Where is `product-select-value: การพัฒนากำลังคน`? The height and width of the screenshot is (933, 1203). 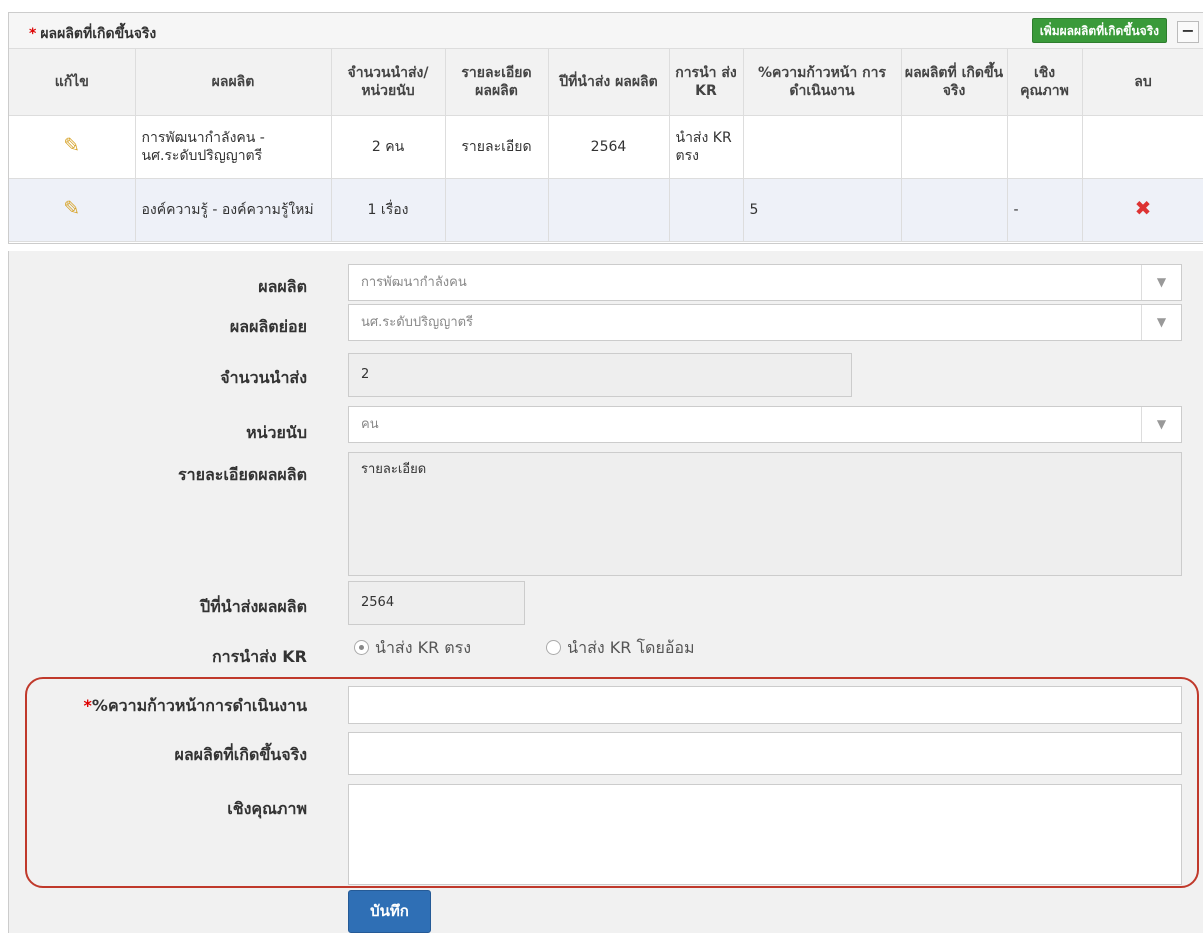
product-select-value: การพัฒนากำลังคน is located at coordinates (414, 282).